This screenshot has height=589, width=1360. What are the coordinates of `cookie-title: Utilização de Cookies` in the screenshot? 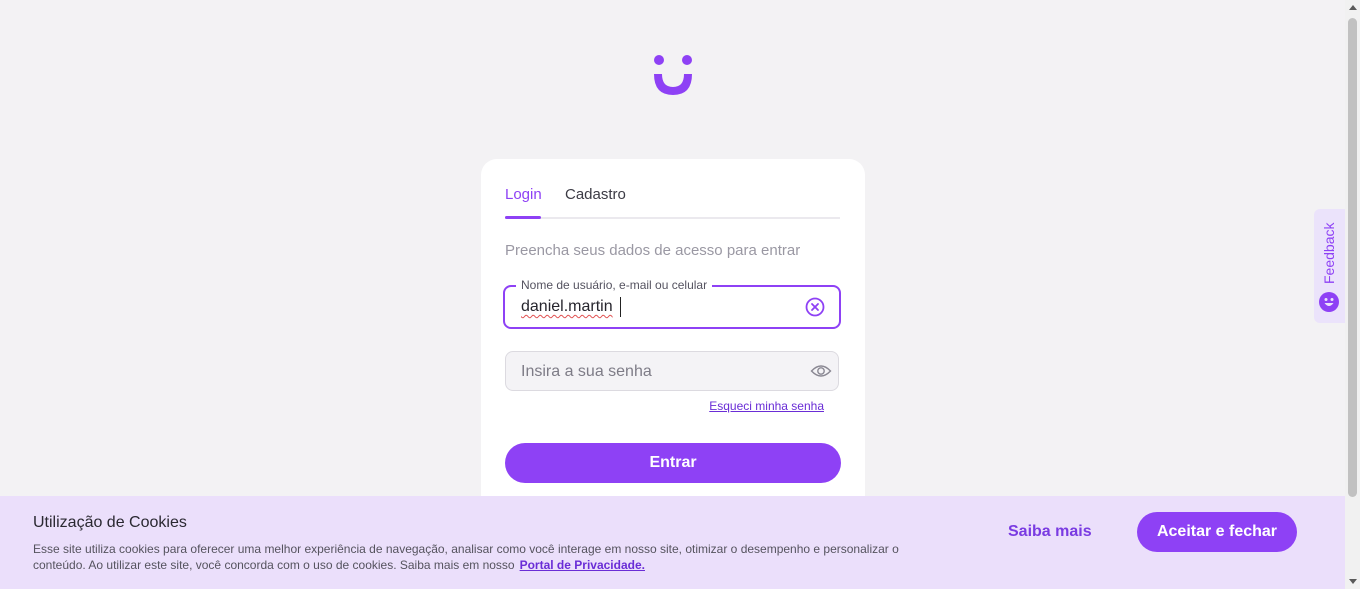 It's located at (110, 522).